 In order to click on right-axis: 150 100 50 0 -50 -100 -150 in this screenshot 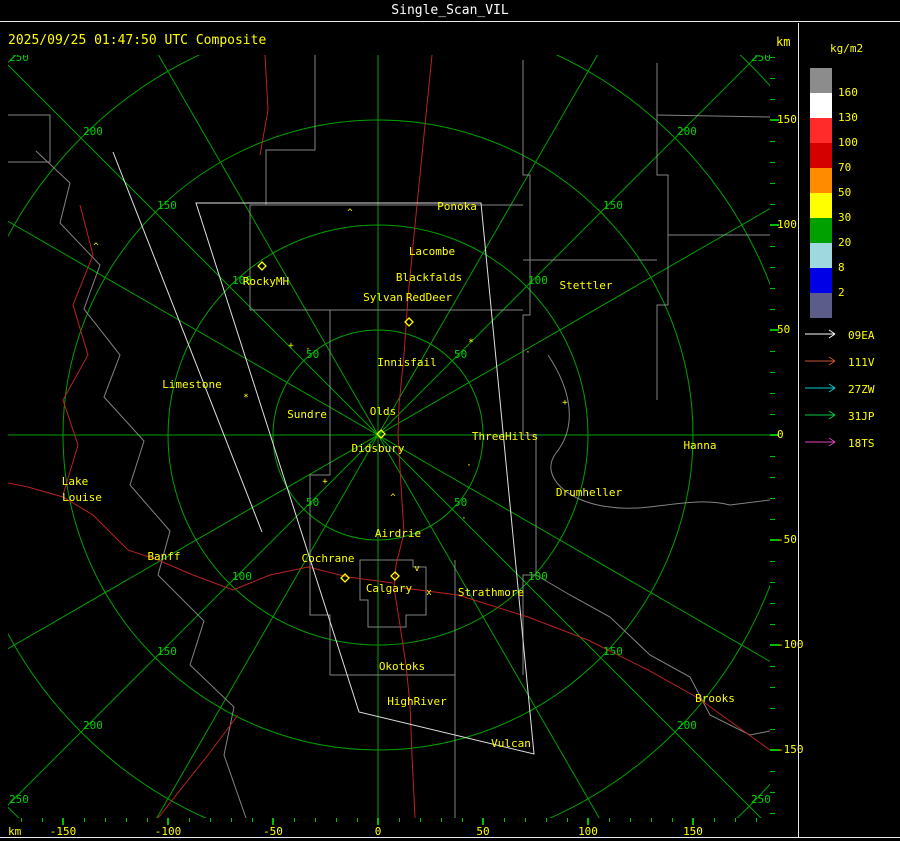, I will do `click(787, 436)`.